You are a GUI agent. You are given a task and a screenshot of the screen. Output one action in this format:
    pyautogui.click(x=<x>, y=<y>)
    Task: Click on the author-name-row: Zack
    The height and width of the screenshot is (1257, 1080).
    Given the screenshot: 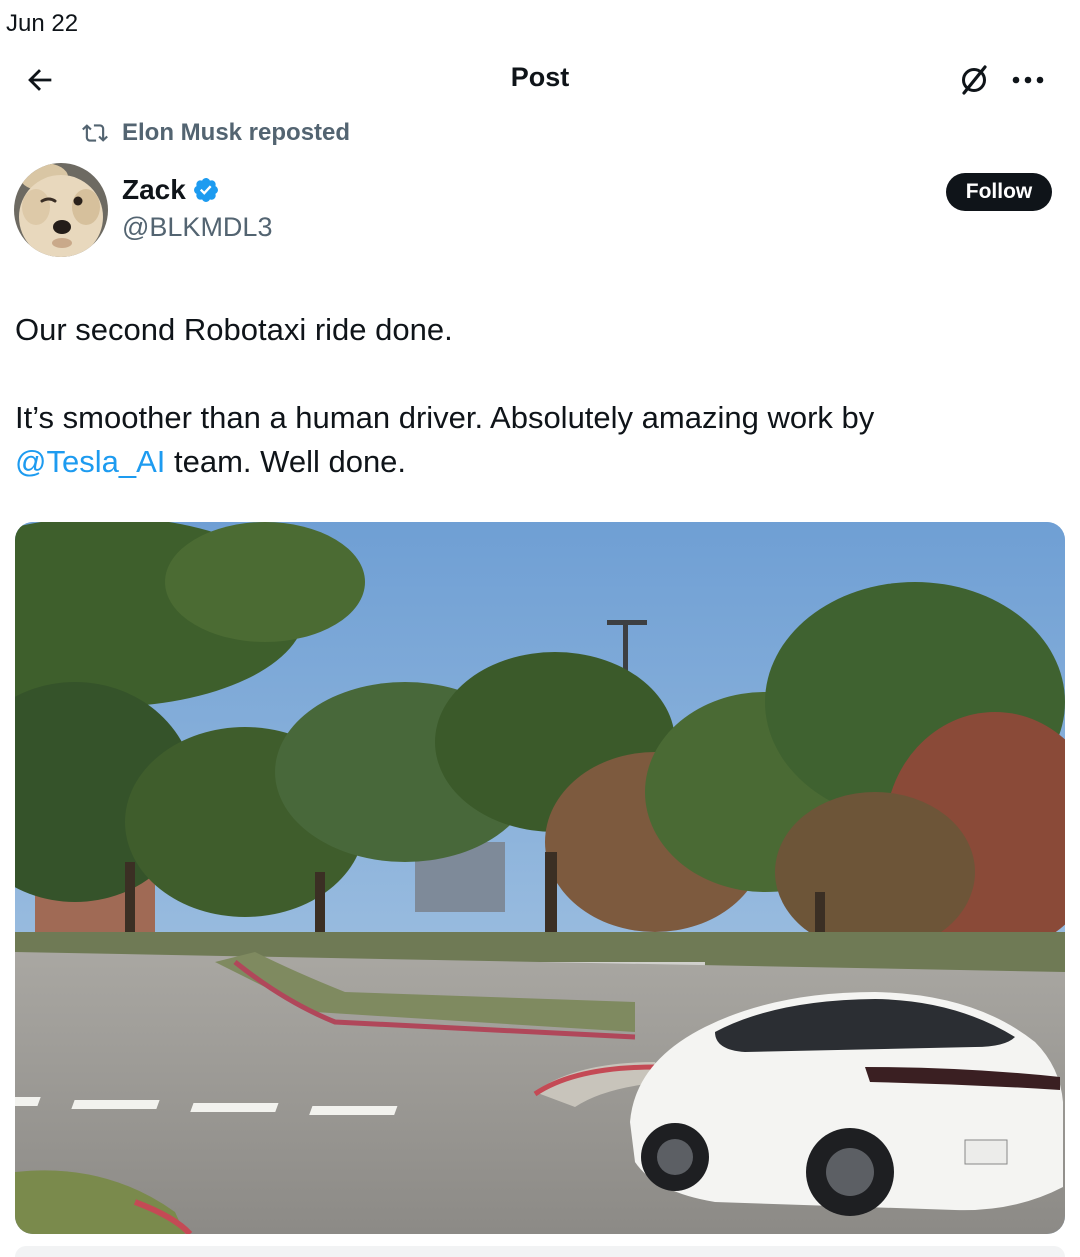 What is the action you would take?
    pyautogui.click(x=171, y=190)
    